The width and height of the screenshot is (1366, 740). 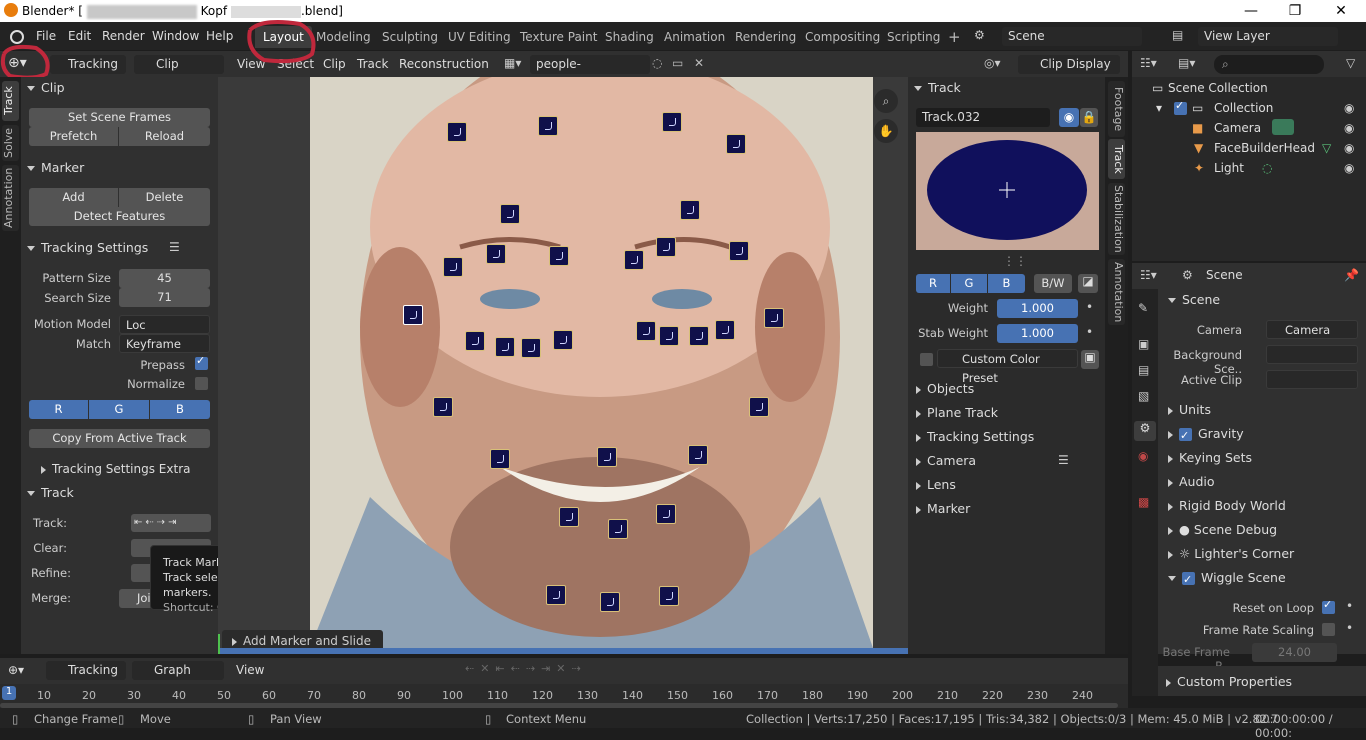 I want to click on scene-field: Scene, so click(x=1072, y=36).